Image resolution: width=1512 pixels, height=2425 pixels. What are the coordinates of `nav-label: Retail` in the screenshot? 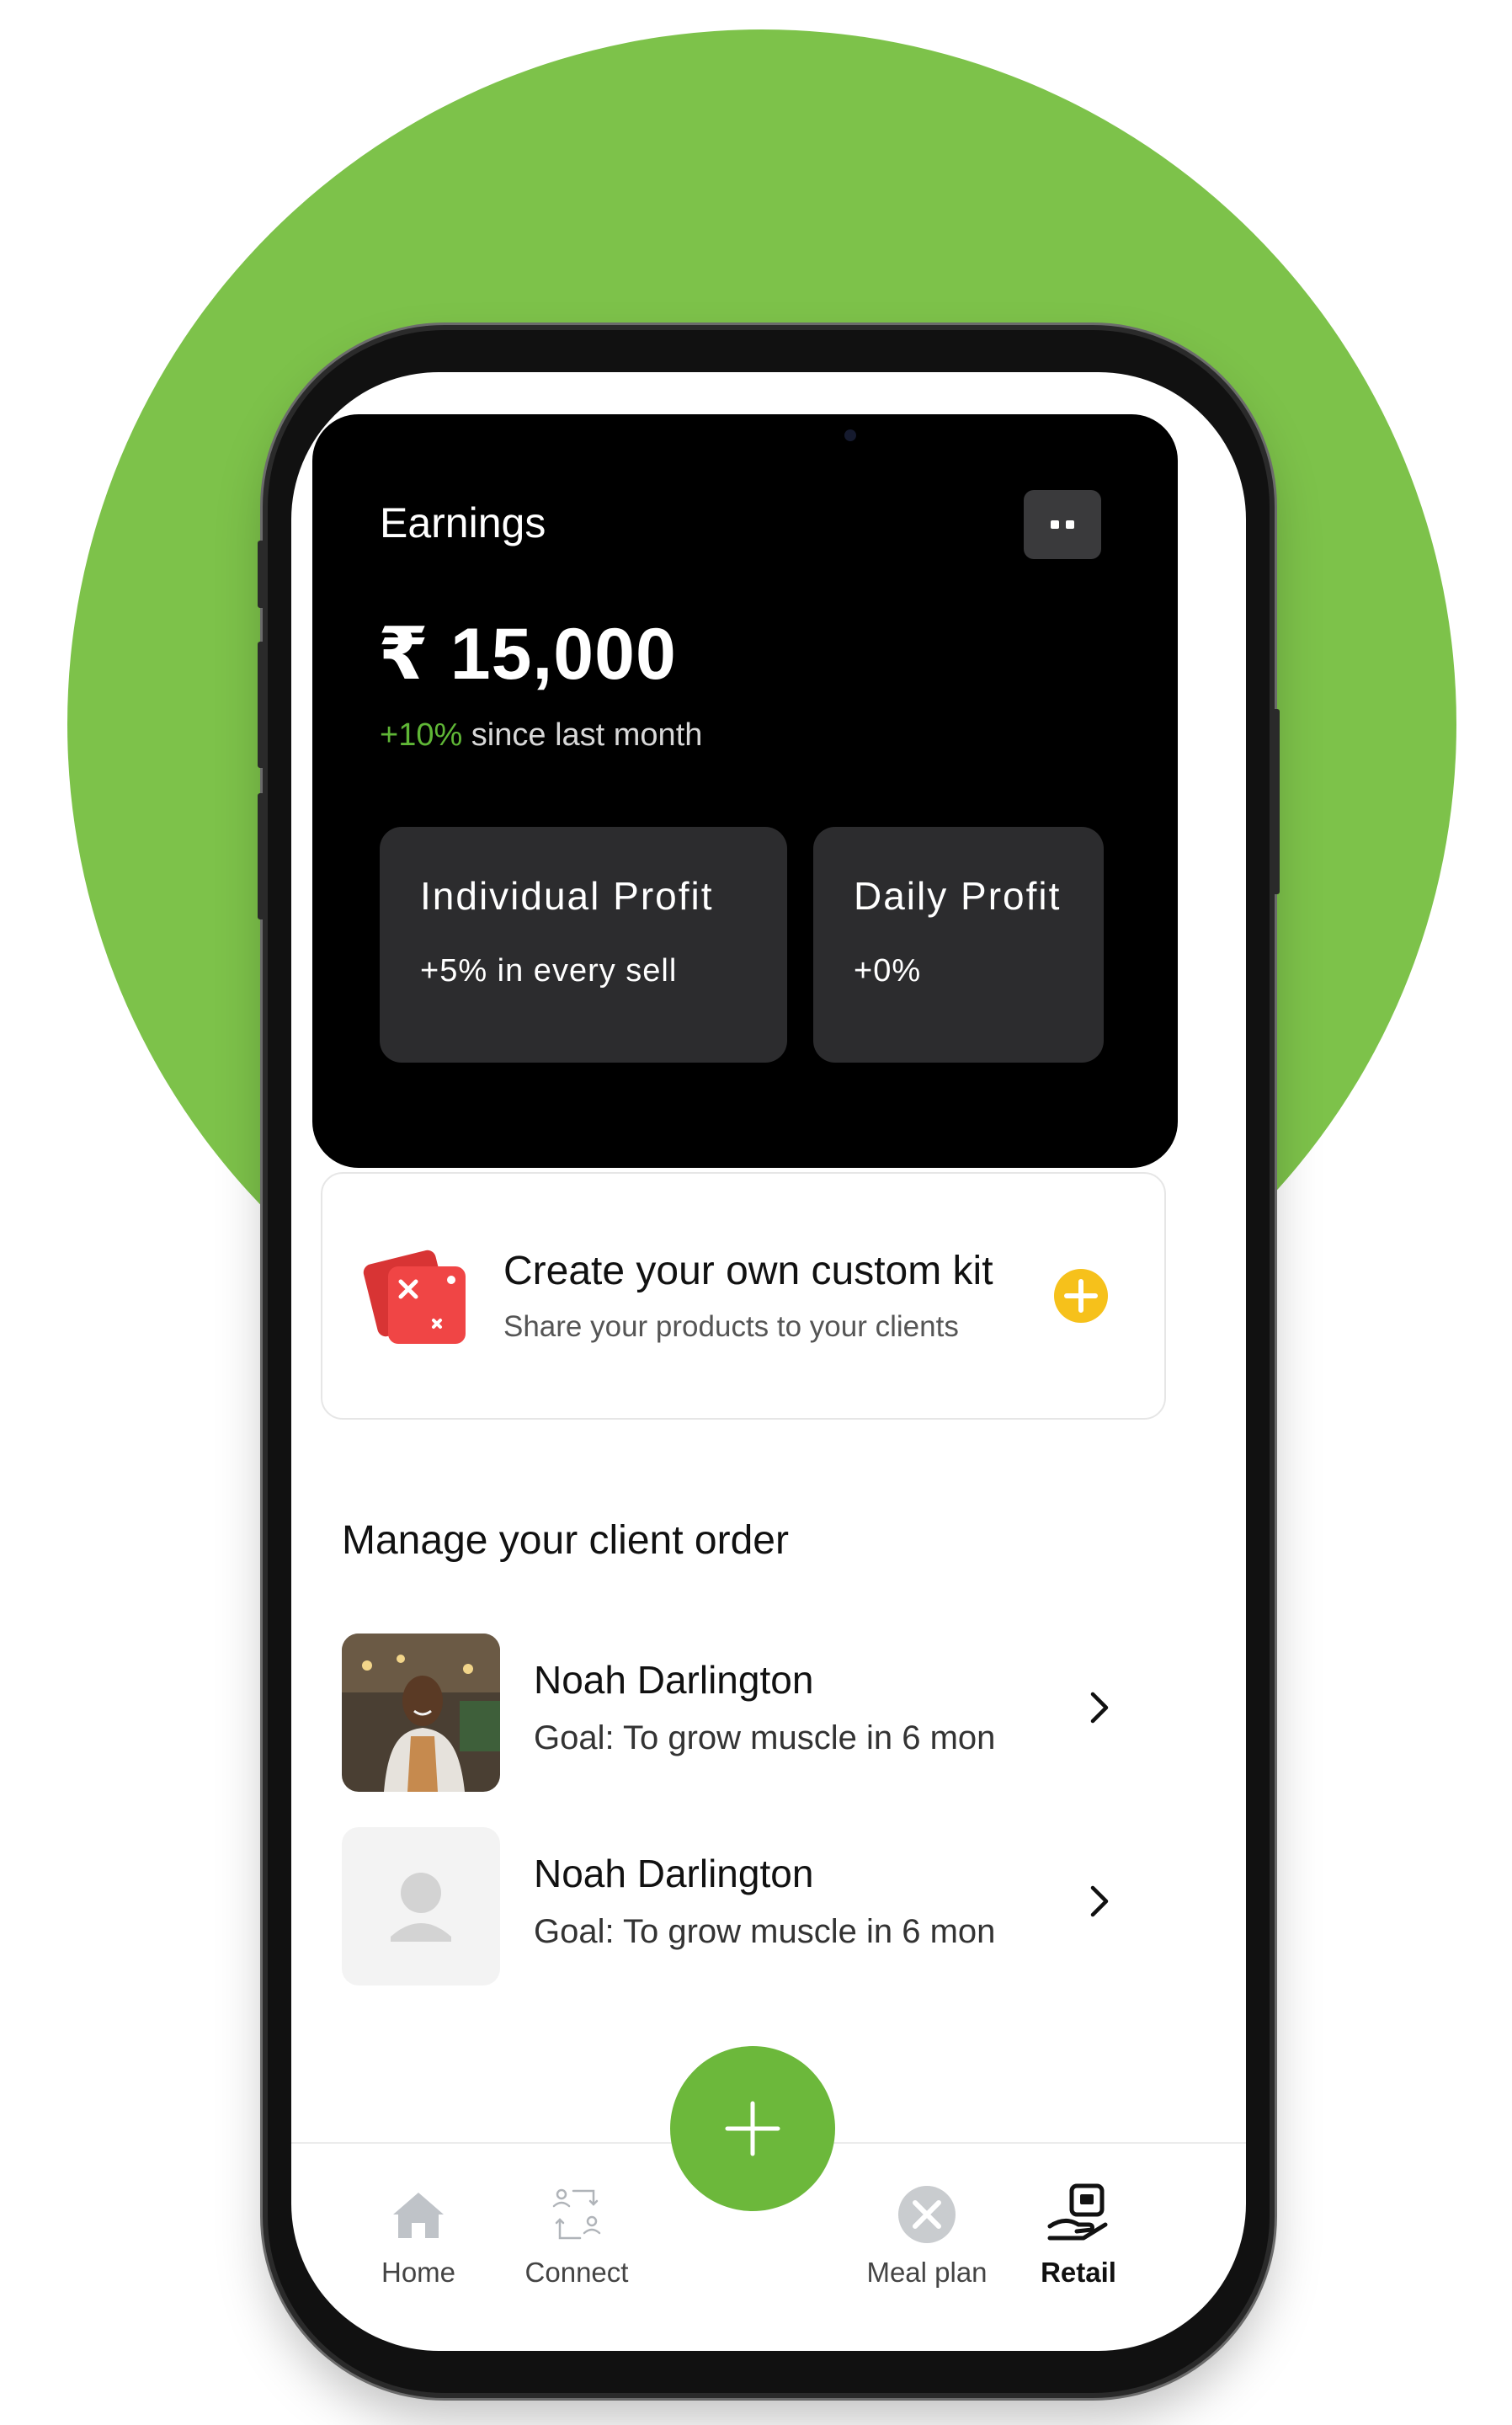 It's located at (1078, 2272).